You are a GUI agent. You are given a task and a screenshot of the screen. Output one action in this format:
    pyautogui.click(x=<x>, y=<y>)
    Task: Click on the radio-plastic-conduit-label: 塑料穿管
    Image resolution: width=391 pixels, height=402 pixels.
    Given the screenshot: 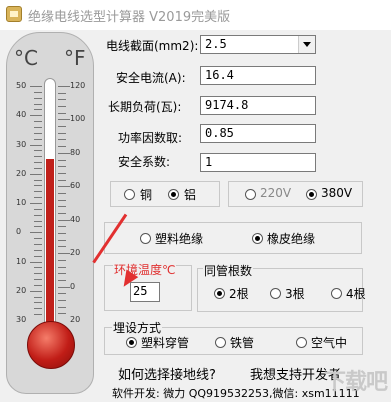 What is the action you would take?
    pyautogui.click(x=165, y=342)
    